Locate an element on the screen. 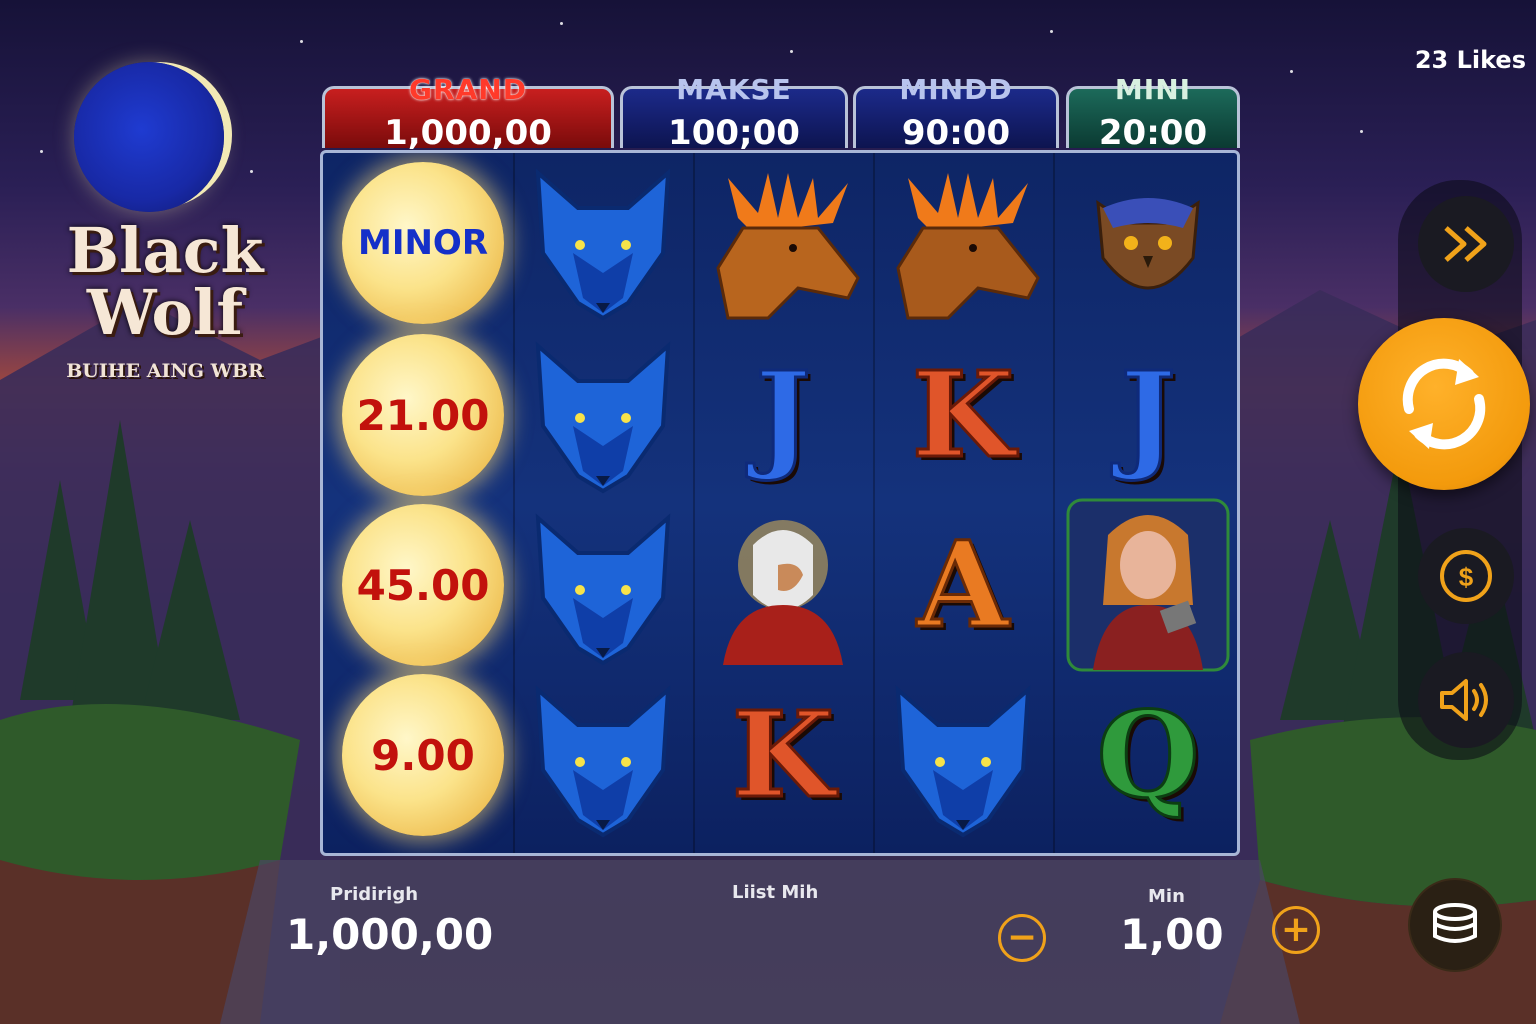 Image resolution: width=1536 pixels, height=1024 pixels. spin-arrows-icon is located at coordinates (1444, 404).